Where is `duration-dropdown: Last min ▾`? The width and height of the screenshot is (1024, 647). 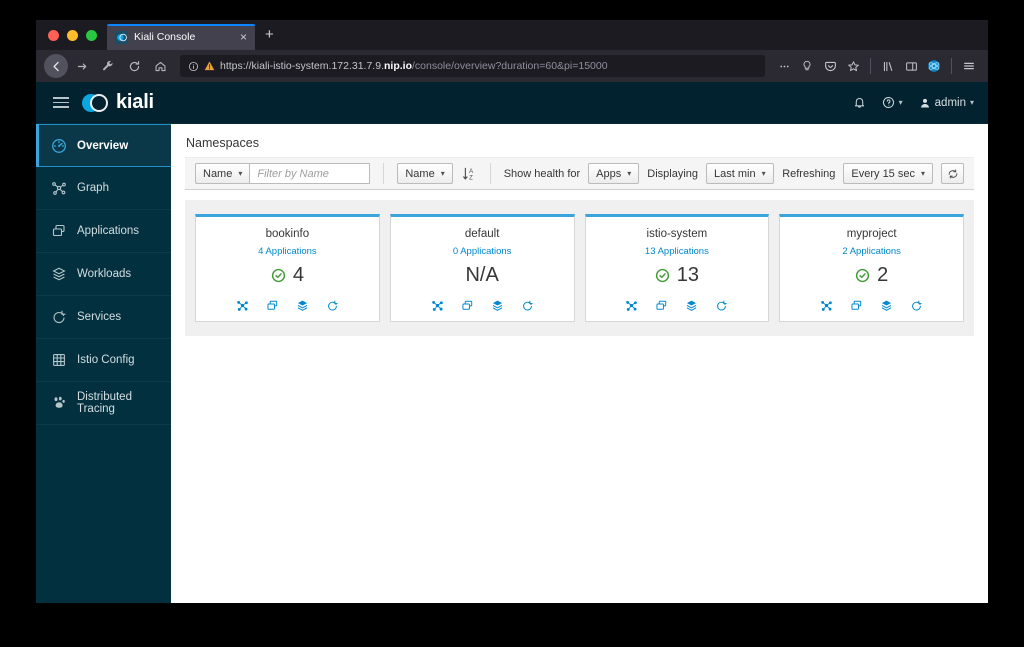 duration-dropdown: Last min ▾ is located at coordinates (740, 173).